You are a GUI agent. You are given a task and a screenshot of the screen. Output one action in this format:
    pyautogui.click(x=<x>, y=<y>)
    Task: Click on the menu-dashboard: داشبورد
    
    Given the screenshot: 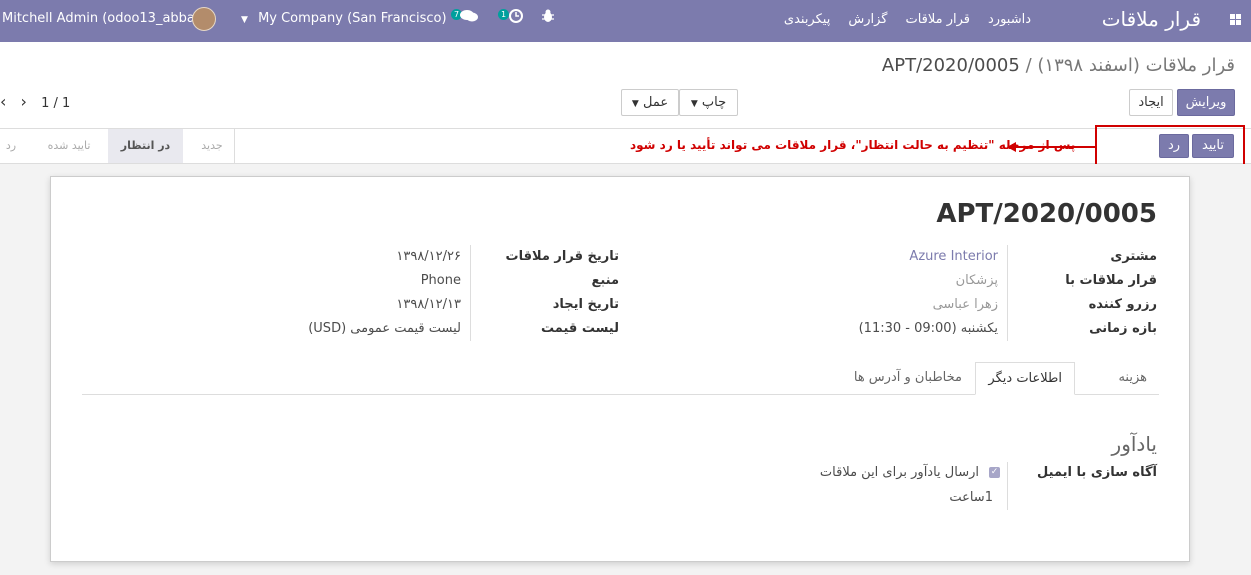 What is the action you would take?
    pyautogui.click(x=1009, y=19)
    